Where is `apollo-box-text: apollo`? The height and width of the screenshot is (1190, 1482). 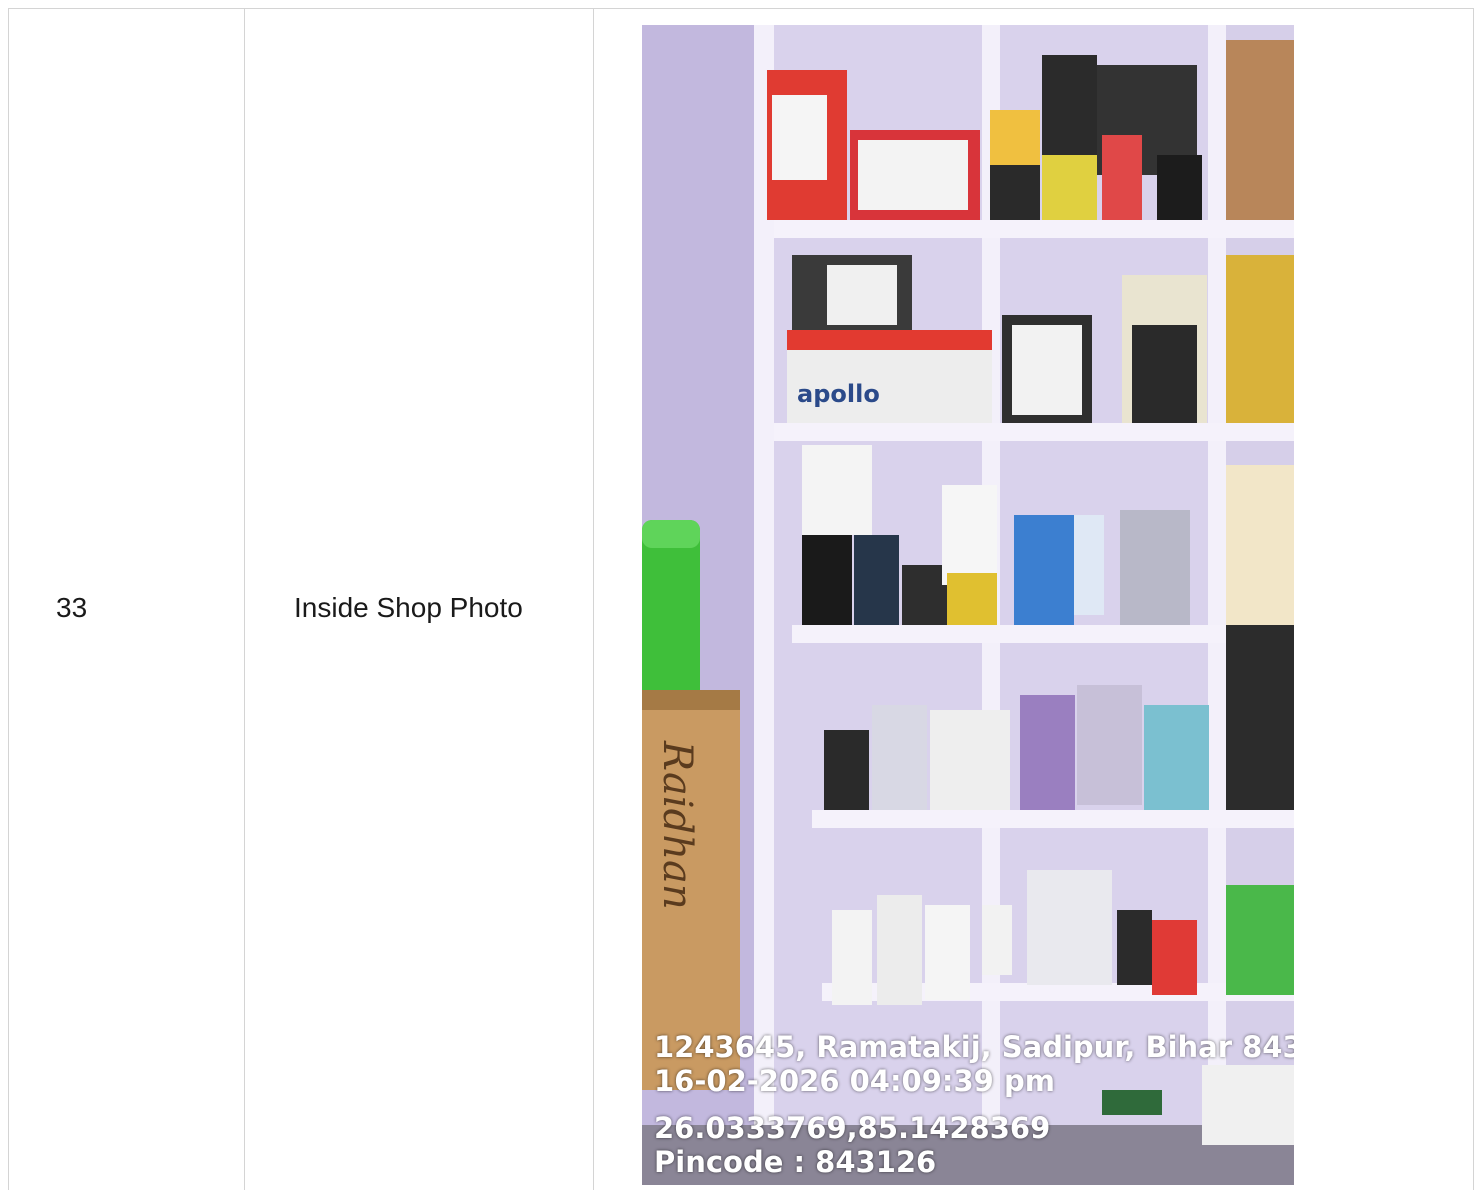 apollo-box-text: apollo is located at coordinates (838, 394).